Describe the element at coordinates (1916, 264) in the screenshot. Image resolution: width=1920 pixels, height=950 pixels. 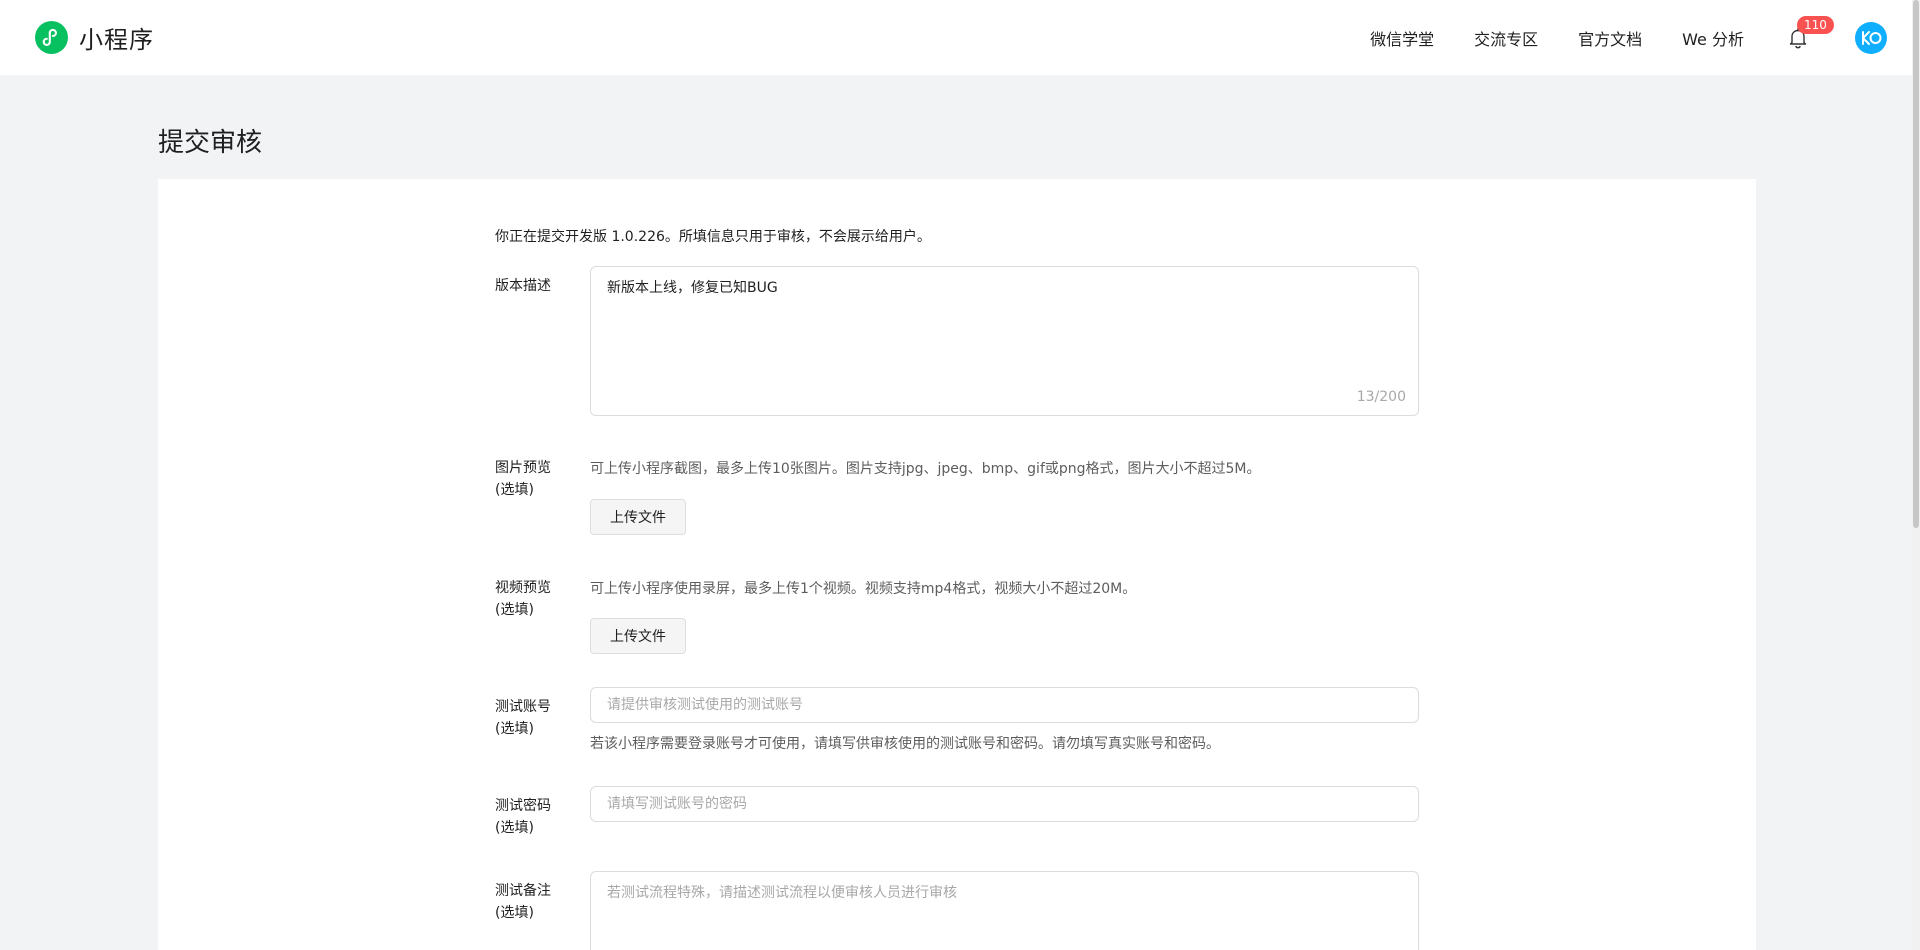
I see `page-scrollbar-thumb` at that location.